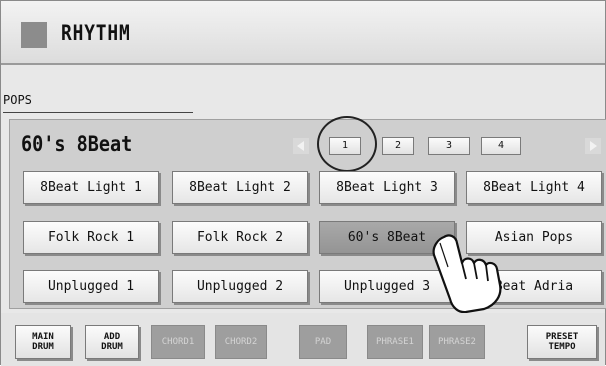  What do you see at coordinates (387, 187) in the screenshot?
I see `style-button-8beat-light-3: 8Beat Light 3` at bounding box center [387, 187].